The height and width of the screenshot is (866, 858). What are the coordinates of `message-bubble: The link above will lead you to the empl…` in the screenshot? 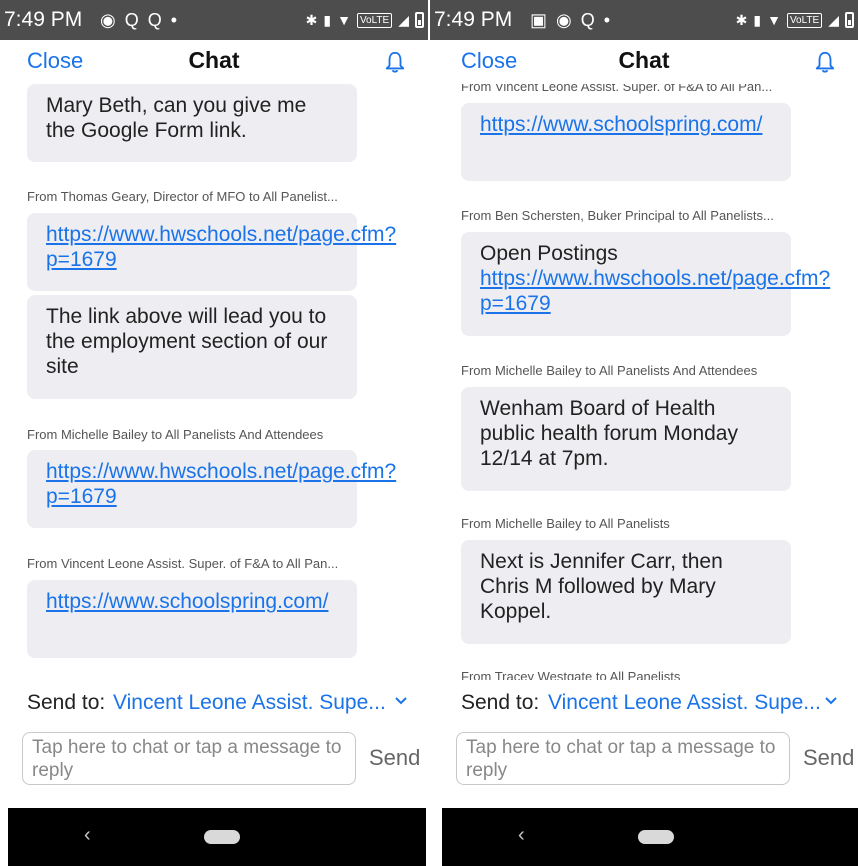 It's located at (192, 347).